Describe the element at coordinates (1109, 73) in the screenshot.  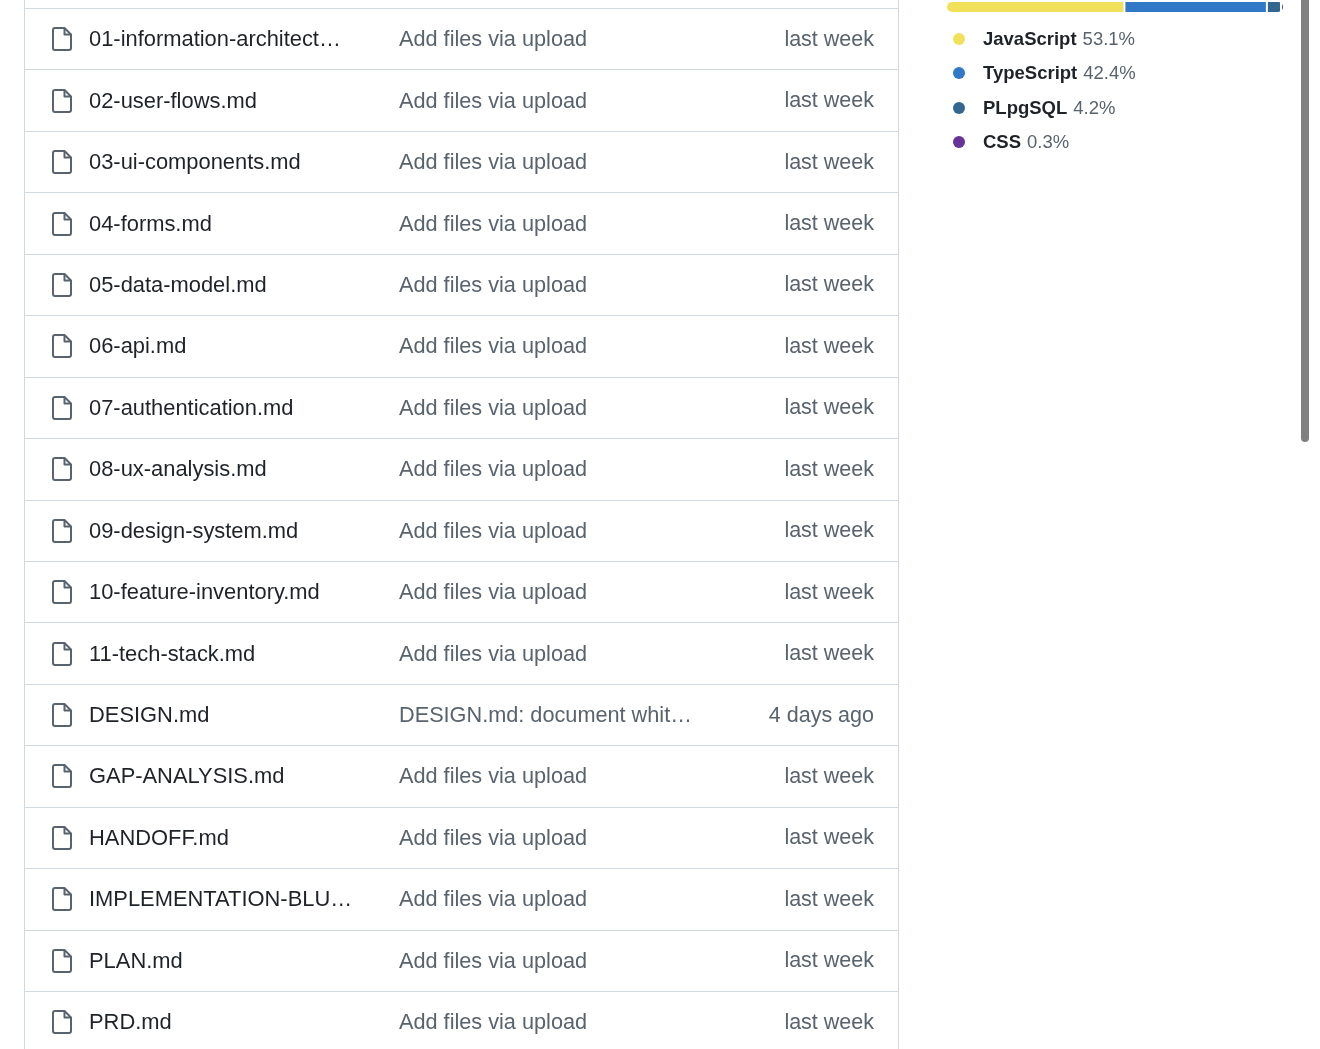
I see `language-percent: 42.4%` at that location.